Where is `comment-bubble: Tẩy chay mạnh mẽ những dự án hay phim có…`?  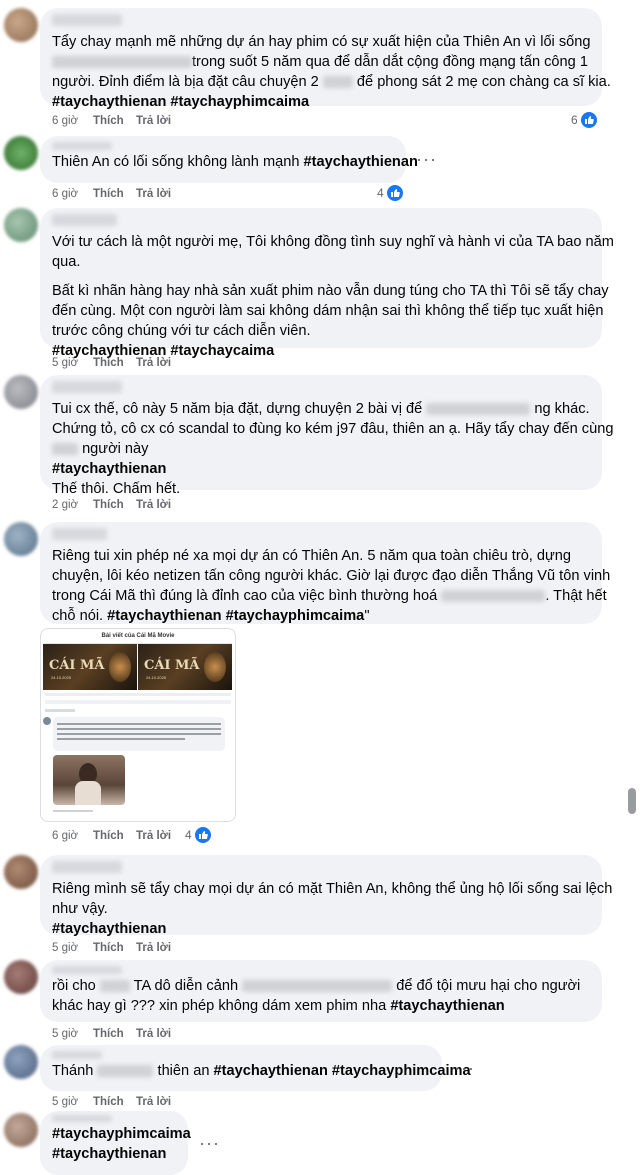
comment-bubble: Tẩy chay mạnh mẽ những dự án hay phim có… is located at coordinates (325, 59).